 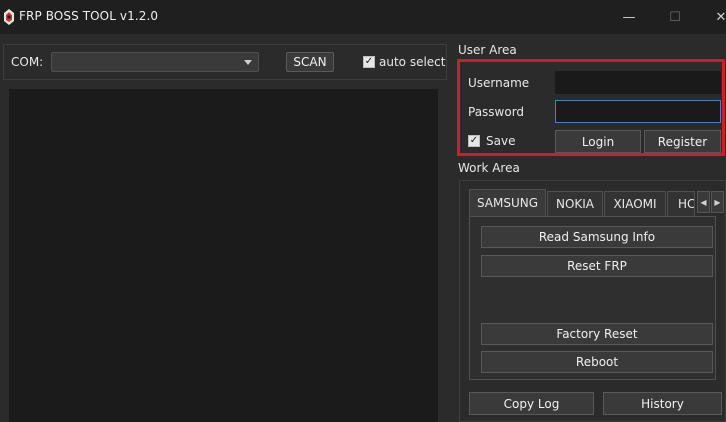 I want to click on username-input, so click(x=638, y=82).